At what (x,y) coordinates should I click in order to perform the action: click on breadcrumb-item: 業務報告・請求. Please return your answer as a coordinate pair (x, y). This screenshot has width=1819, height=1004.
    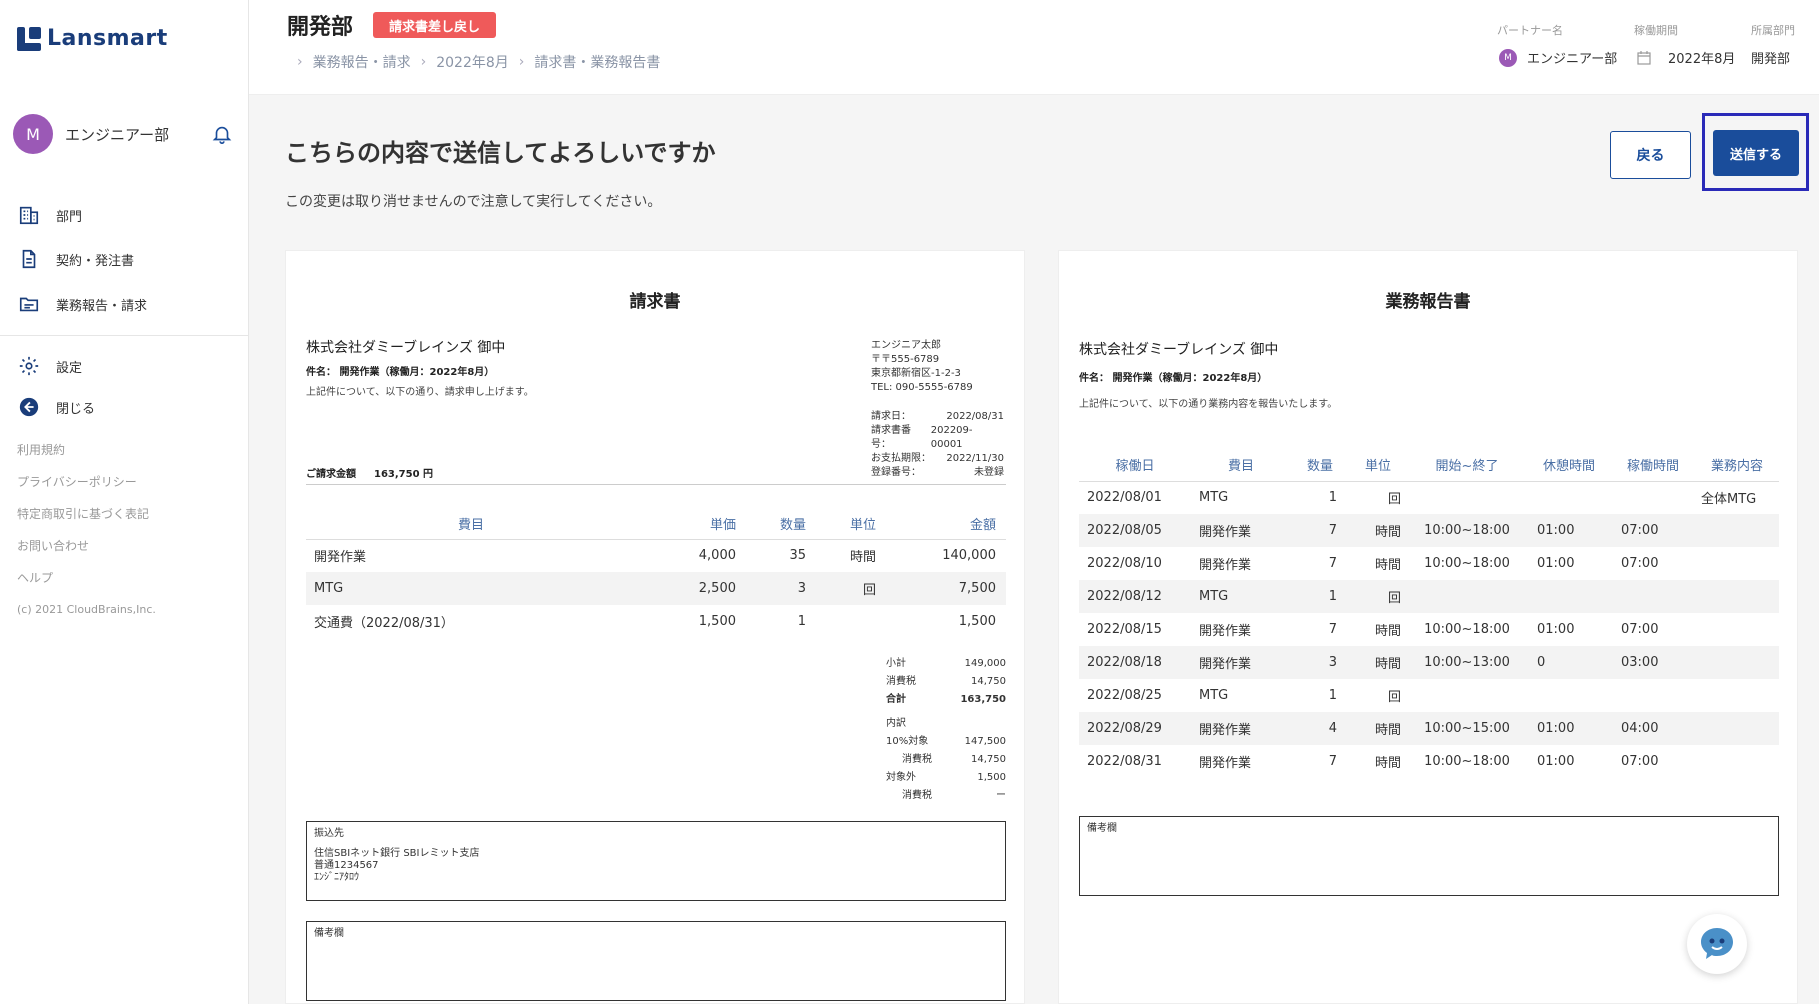
    Looking at the image, I should click on (362, 62).